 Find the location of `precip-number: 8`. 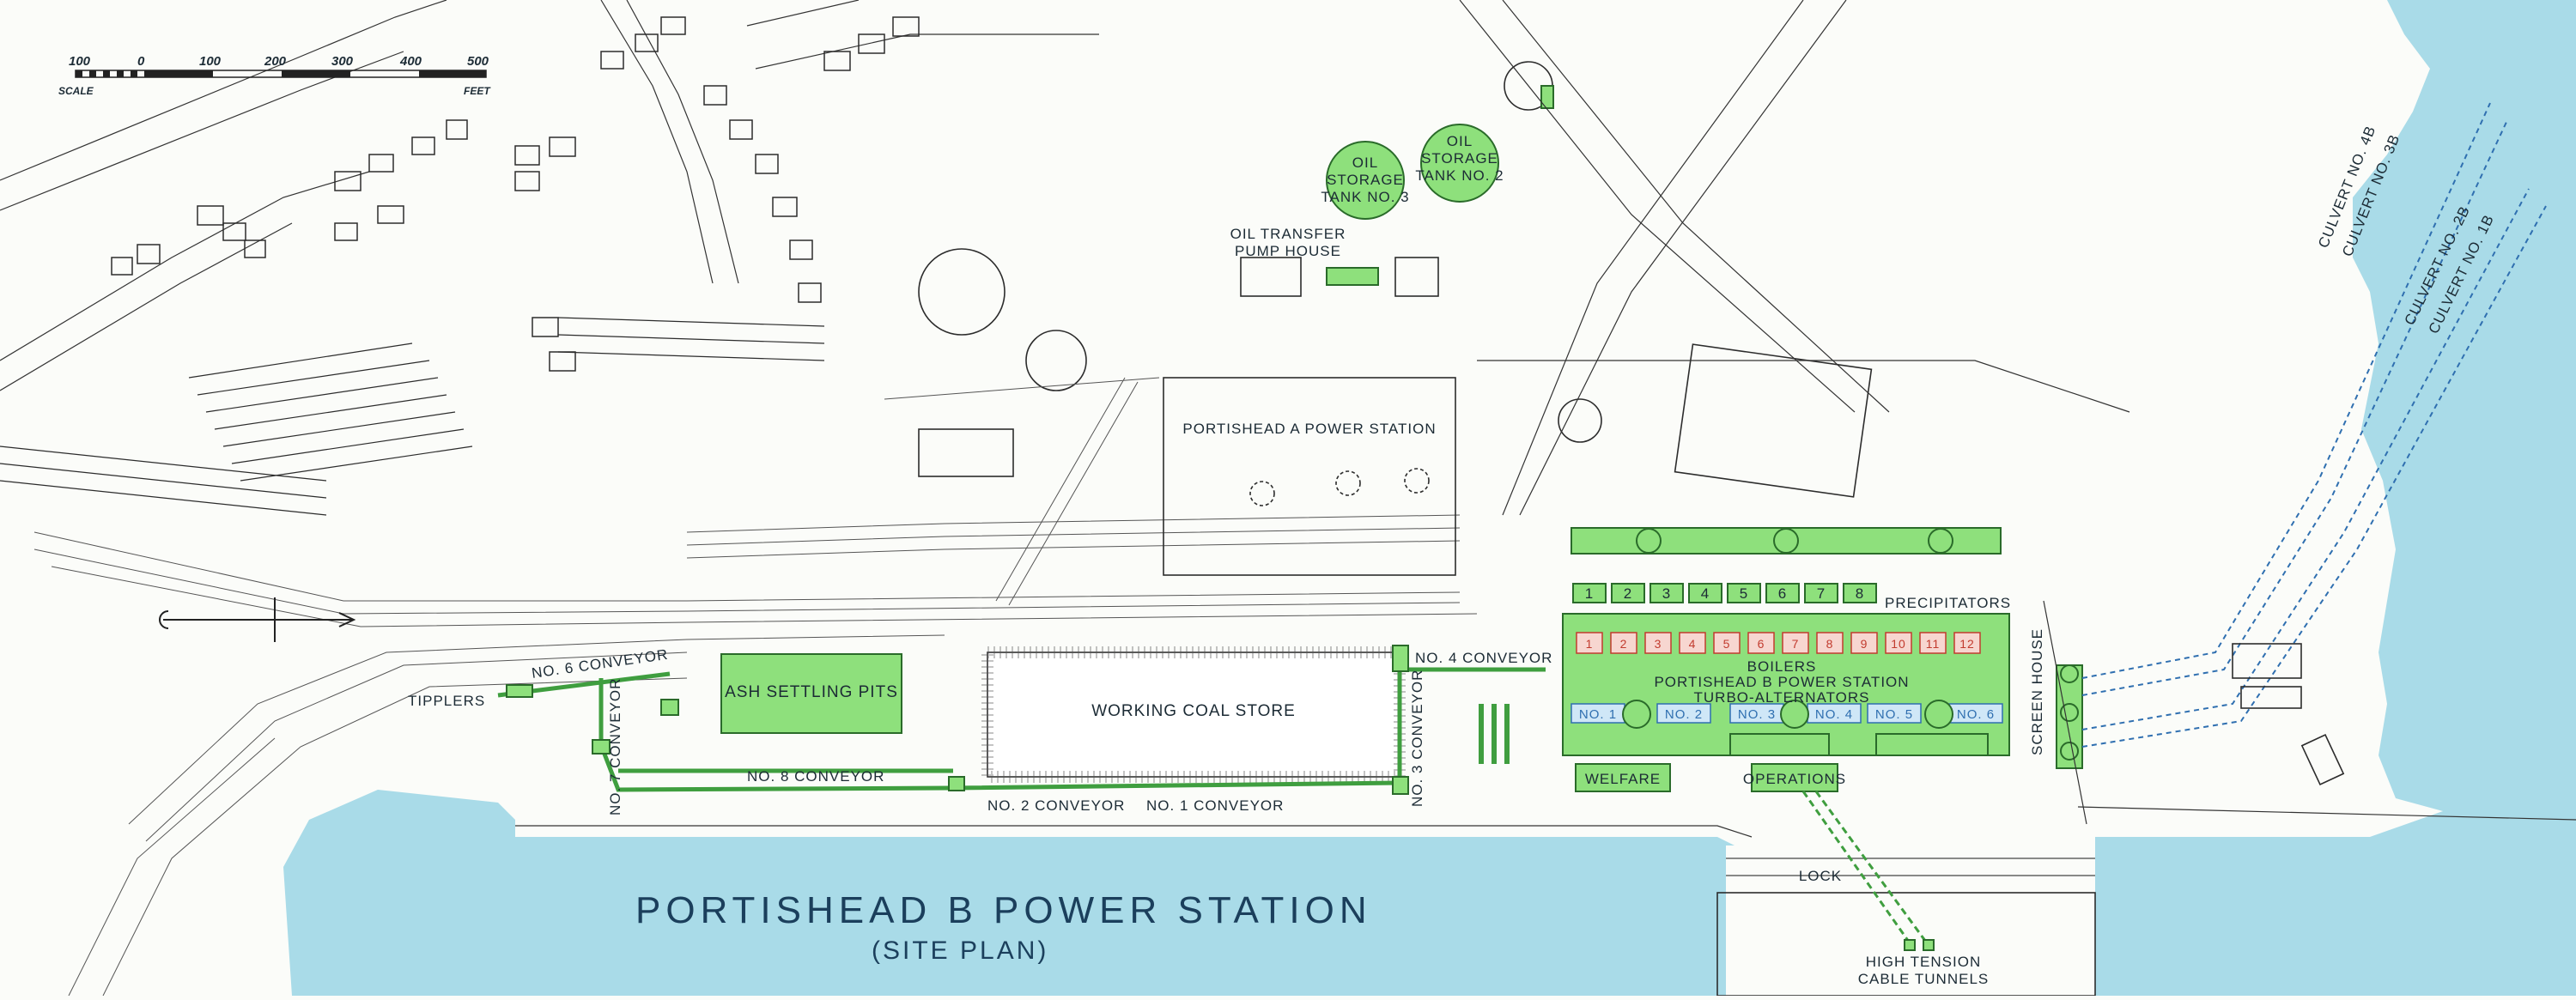

precip-number: 8 is located at coordinates (1860, 593).